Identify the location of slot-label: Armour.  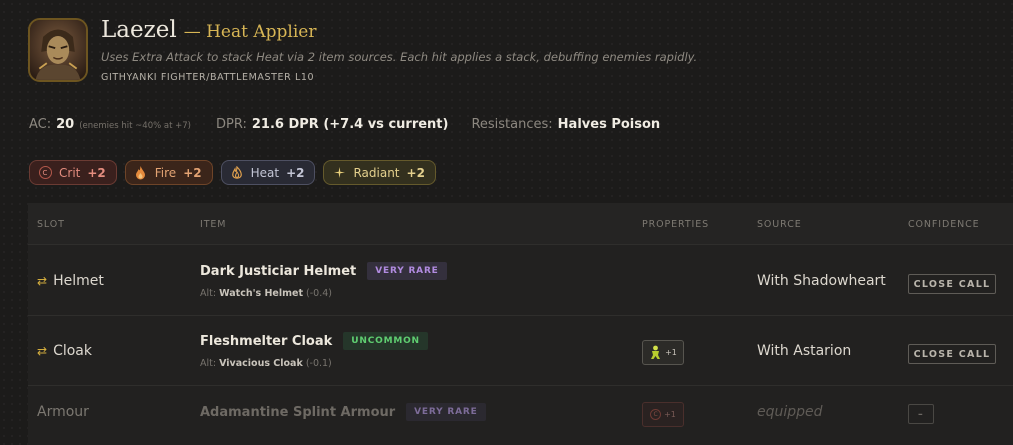
(63, 412).